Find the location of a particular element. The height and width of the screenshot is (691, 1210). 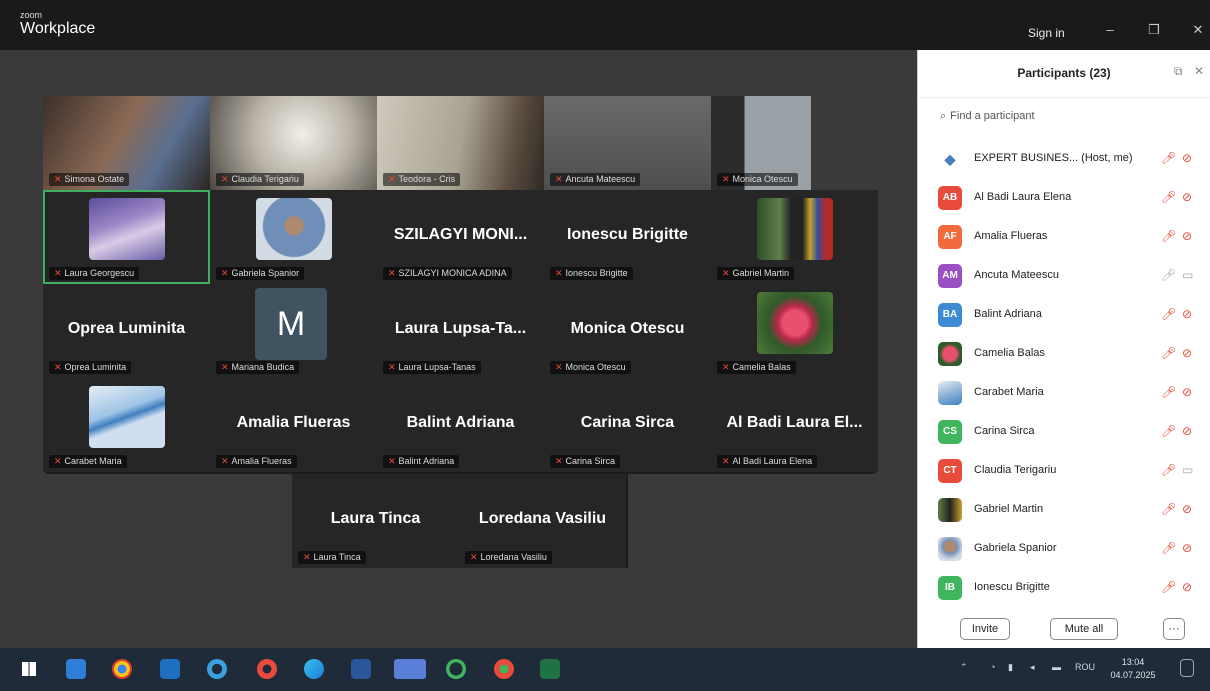

participant-row: AM Ancuta Mateescu 🎤︎ ▭ is located at coordinates (1064, 276).